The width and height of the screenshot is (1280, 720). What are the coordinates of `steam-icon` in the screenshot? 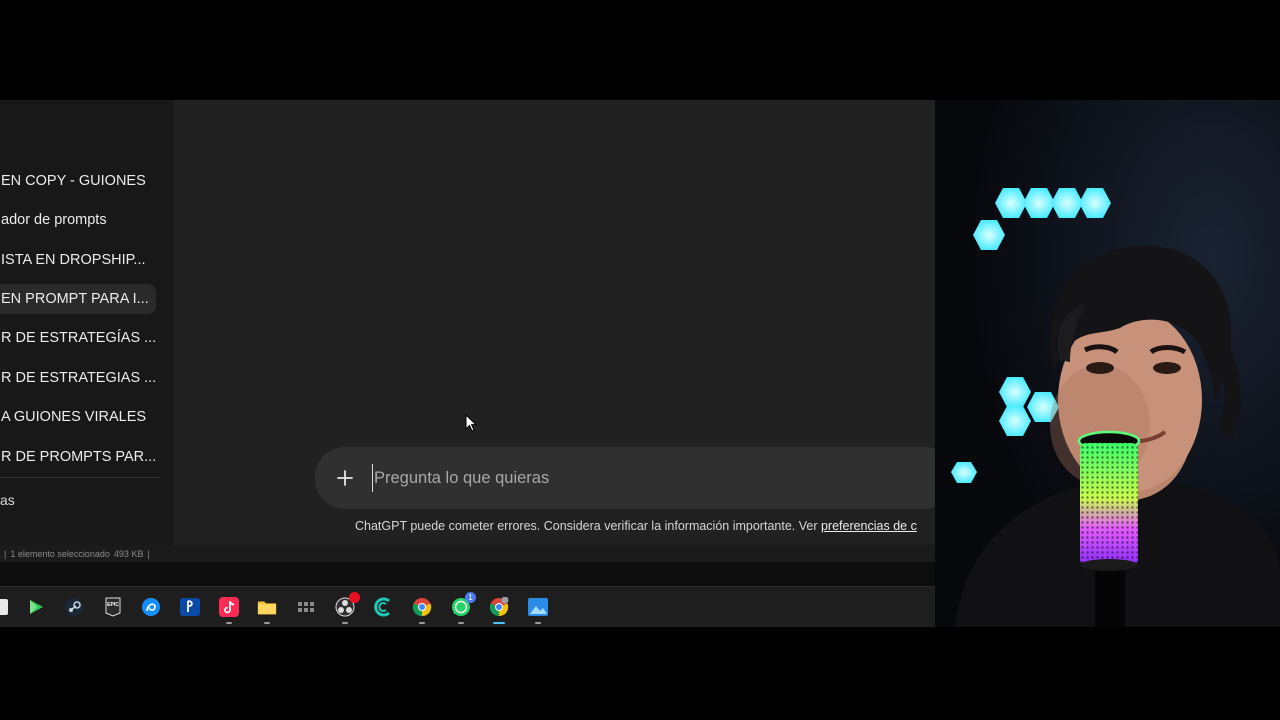 It's located at (74, 607).